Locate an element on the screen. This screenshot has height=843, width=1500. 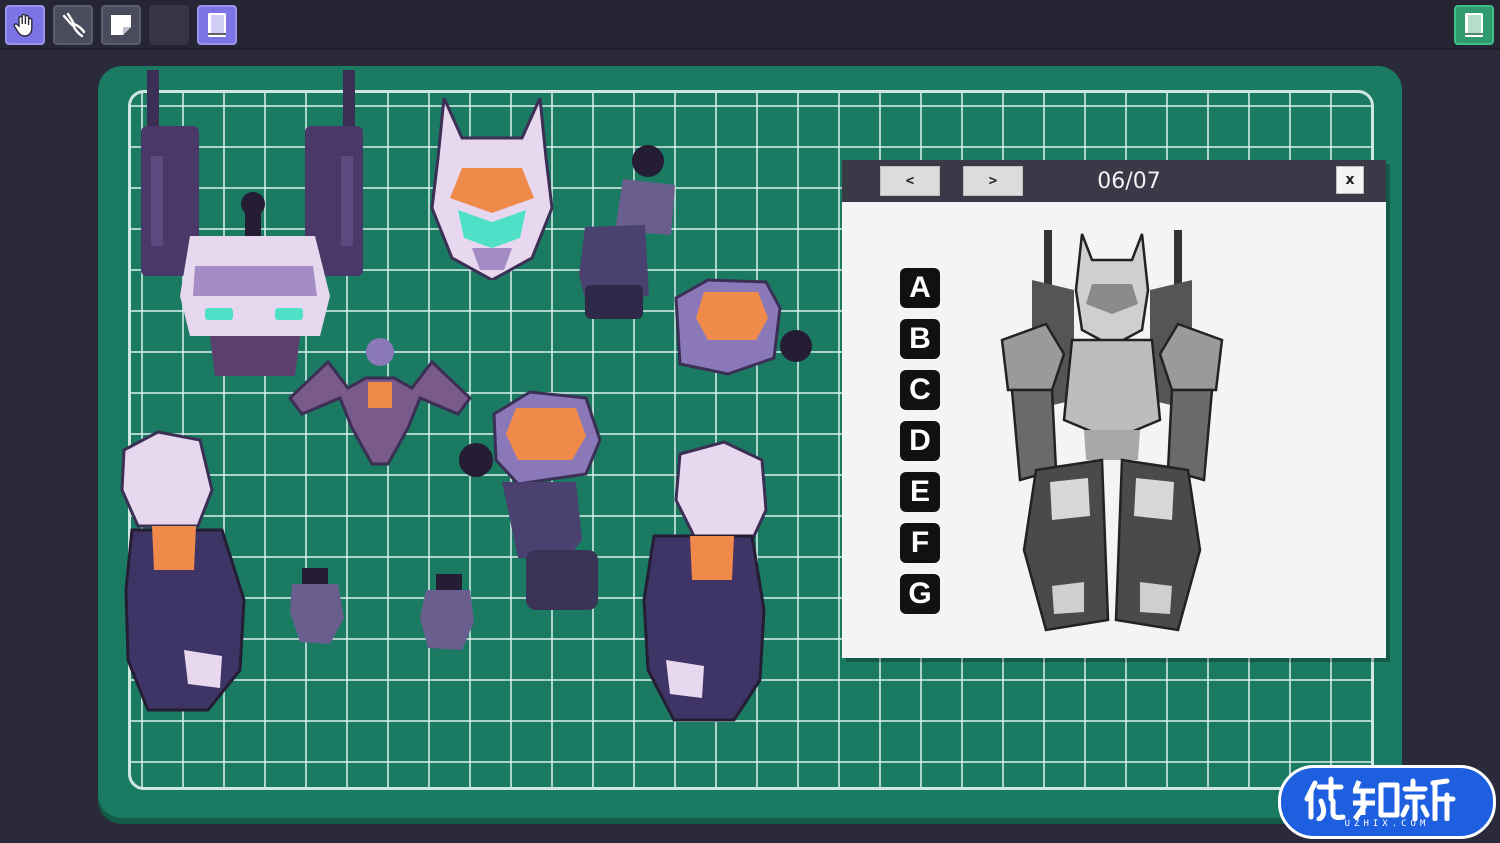
hand-icon is located at coordinates (23, 25).